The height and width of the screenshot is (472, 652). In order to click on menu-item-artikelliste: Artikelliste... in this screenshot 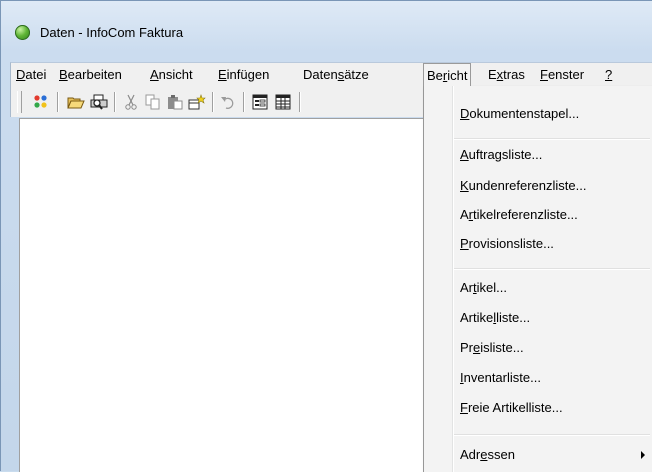, I will do `click(495, 318)`.